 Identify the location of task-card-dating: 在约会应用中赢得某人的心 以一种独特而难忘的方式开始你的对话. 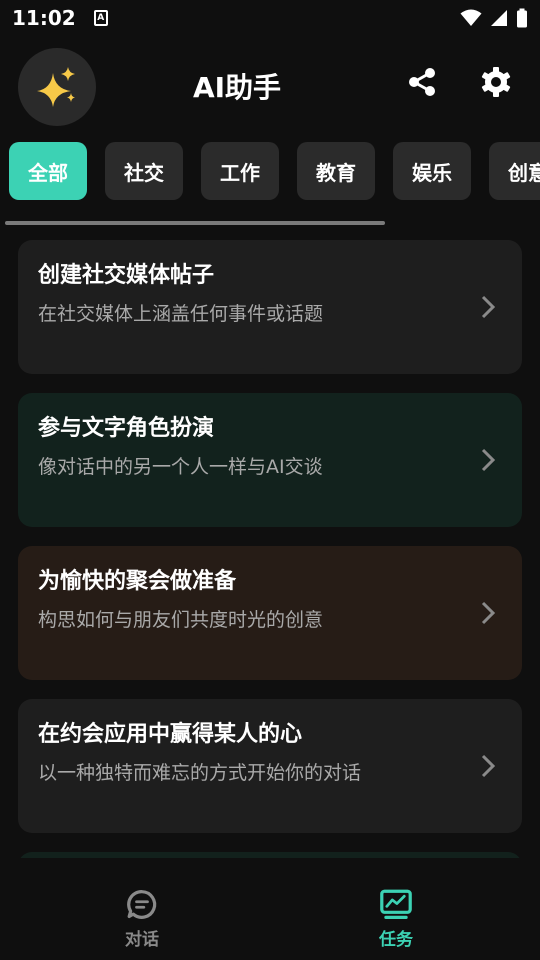
(270, 766).